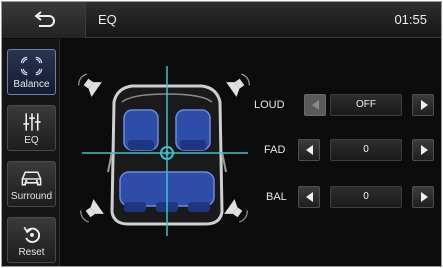 The width and height of the screenshot is (443, 268). Describe the element at coordinates (366, 150) in the screenshot. I see `fad-value: 0` at that location.